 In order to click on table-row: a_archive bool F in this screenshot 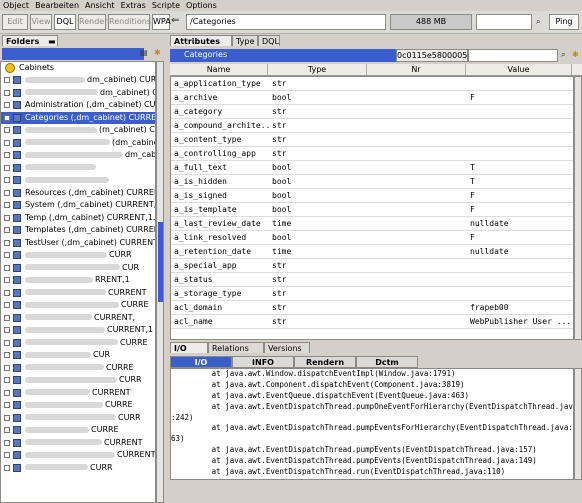, I will do `click(372, 98)`.